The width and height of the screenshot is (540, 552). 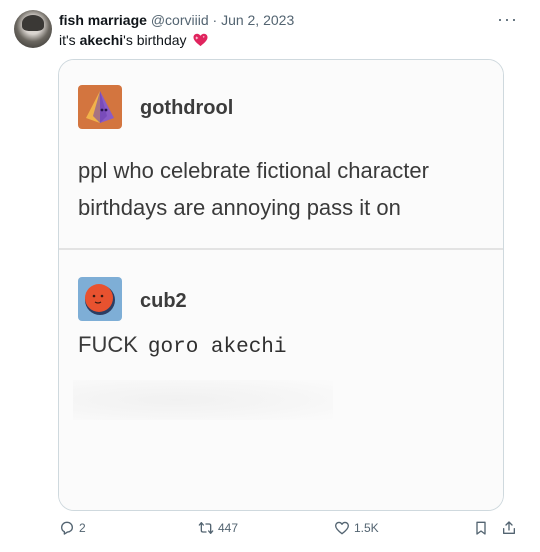 I want to click on share-icon, so click(x=509, y=527).